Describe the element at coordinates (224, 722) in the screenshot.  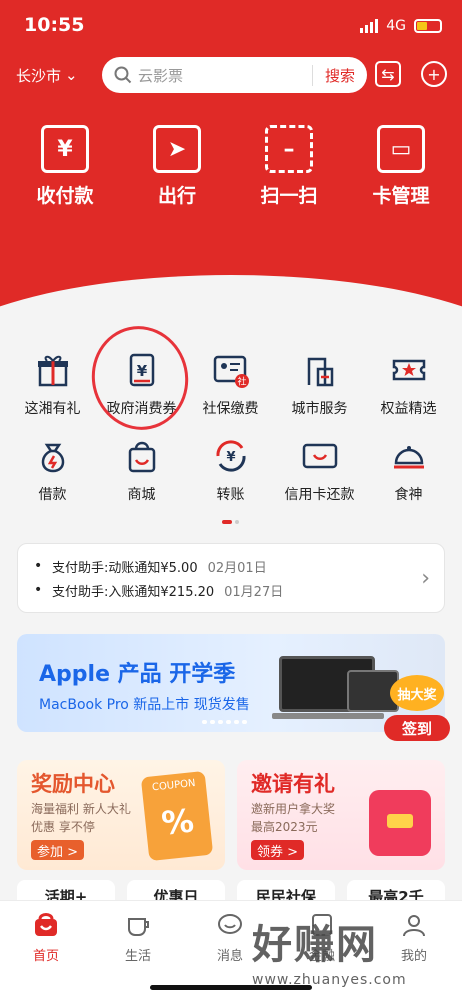
I see `banner-dots` at that location.